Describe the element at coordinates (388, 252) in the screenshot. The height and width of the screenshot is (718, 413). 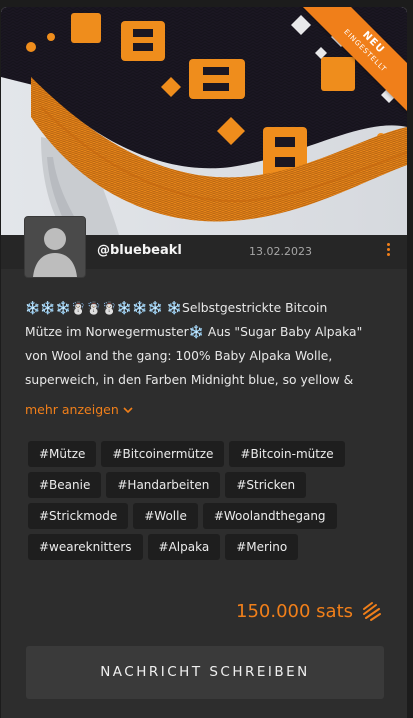
I see `kebab-menu-icon` at that location.